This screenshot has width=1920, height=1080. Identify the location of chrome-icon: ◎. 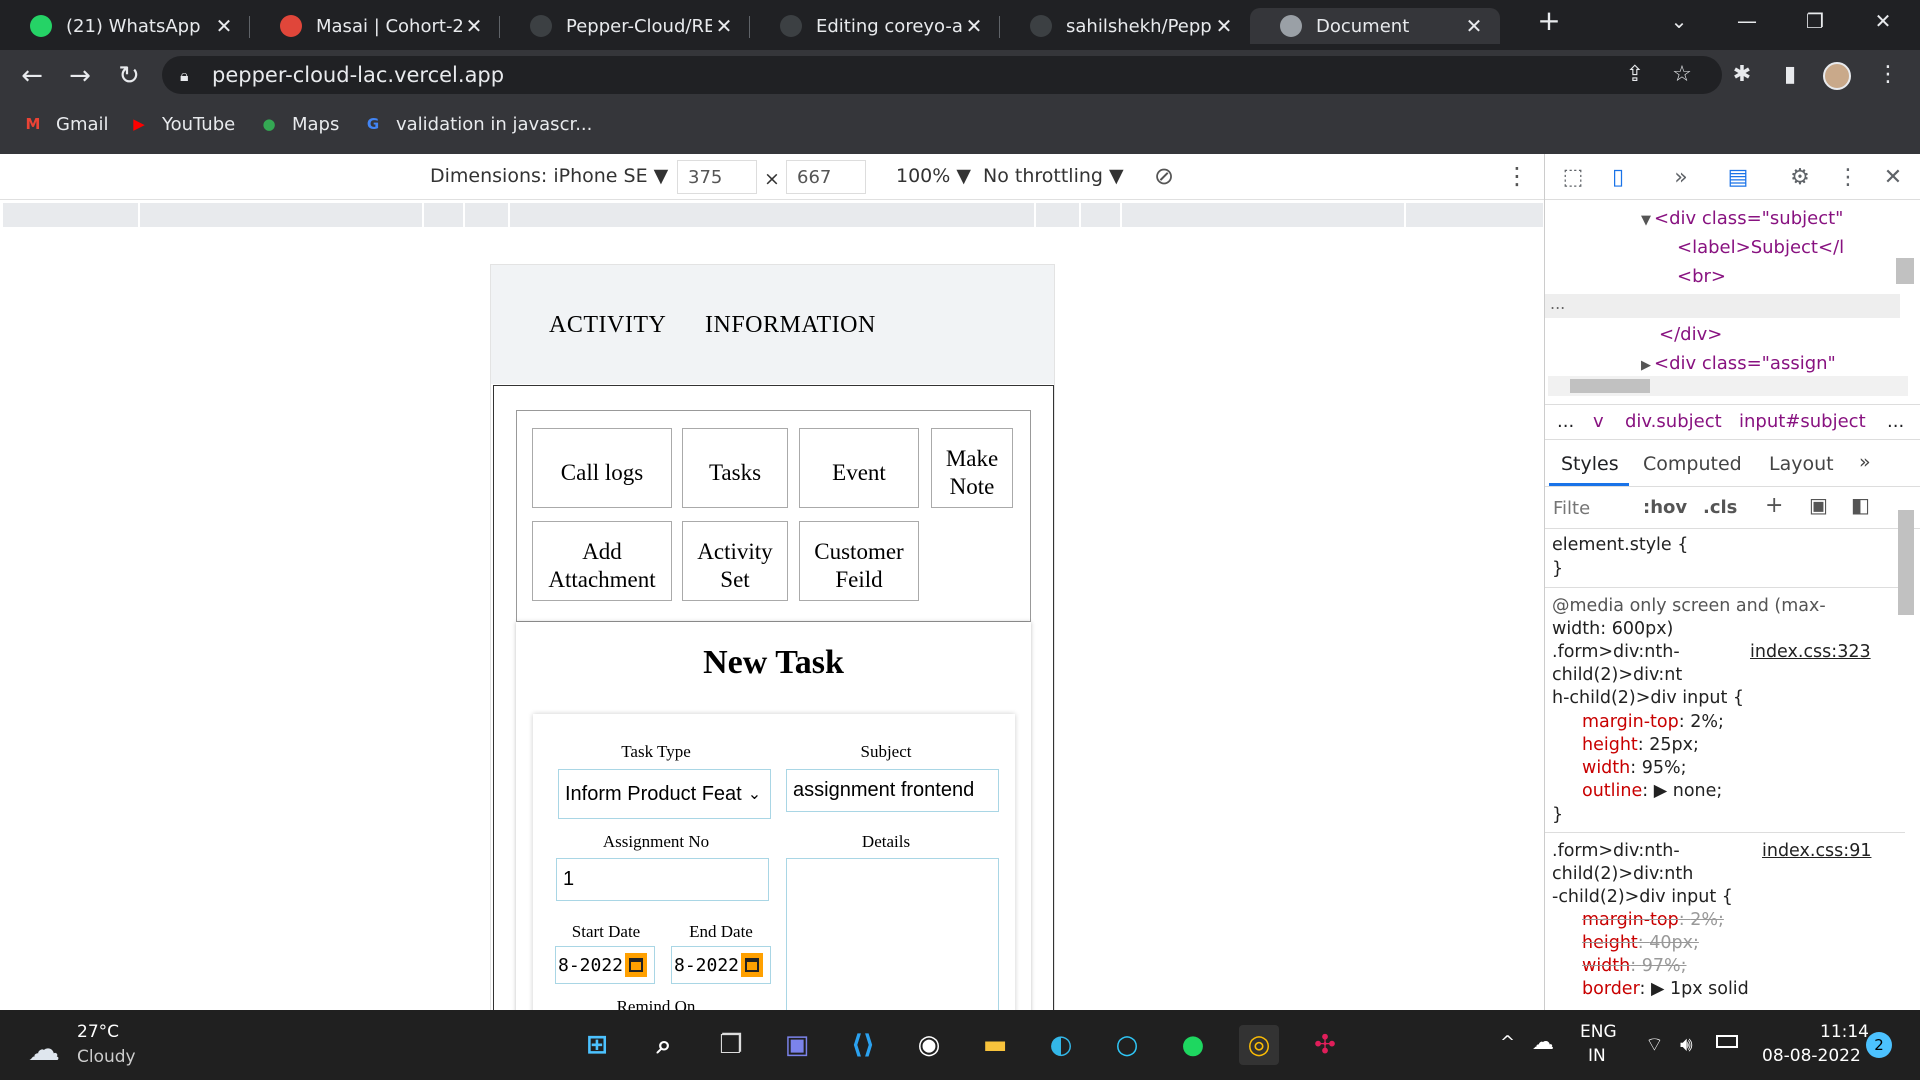
(1259, 1045).